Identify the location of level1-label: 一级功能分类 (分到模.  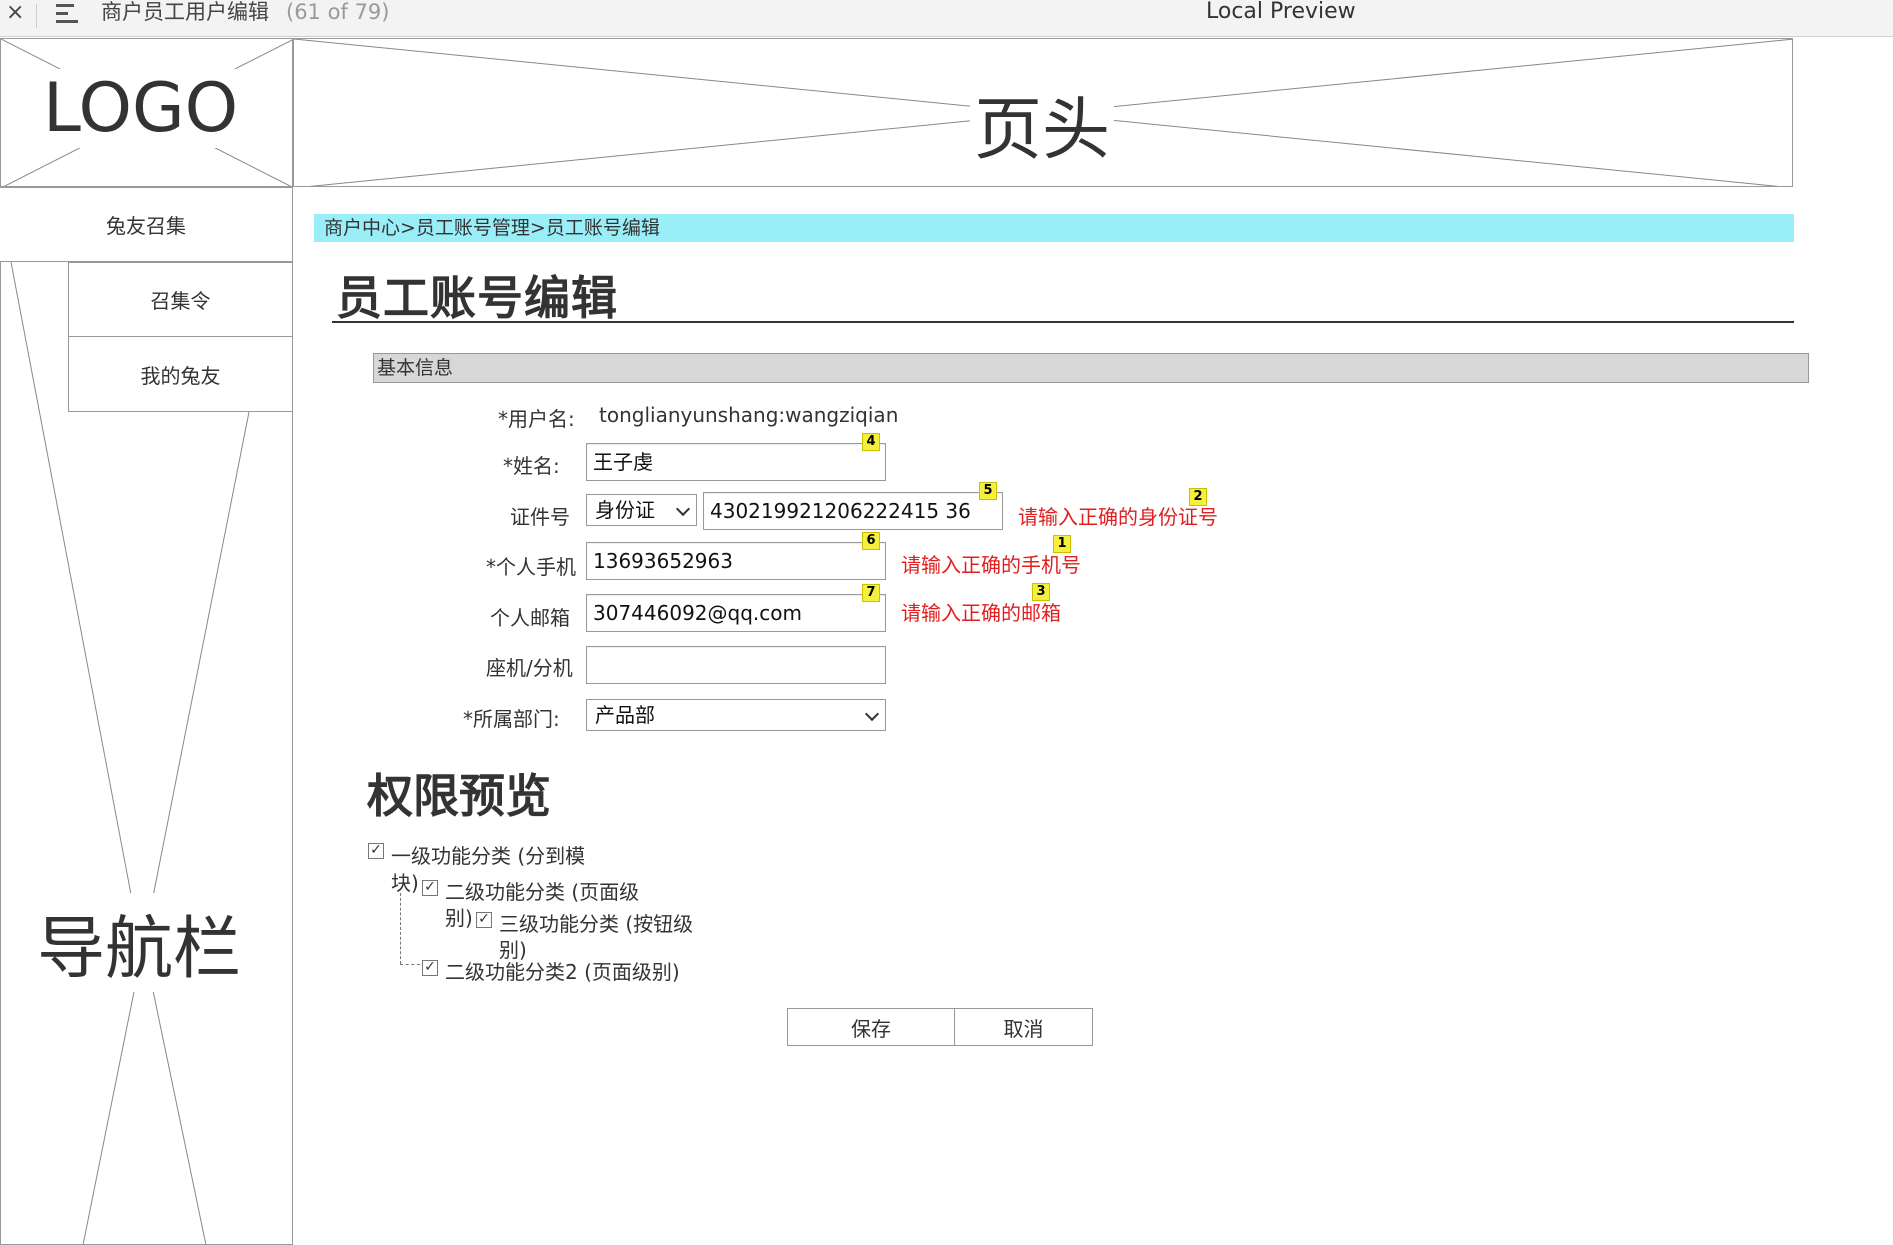
(488, 856).